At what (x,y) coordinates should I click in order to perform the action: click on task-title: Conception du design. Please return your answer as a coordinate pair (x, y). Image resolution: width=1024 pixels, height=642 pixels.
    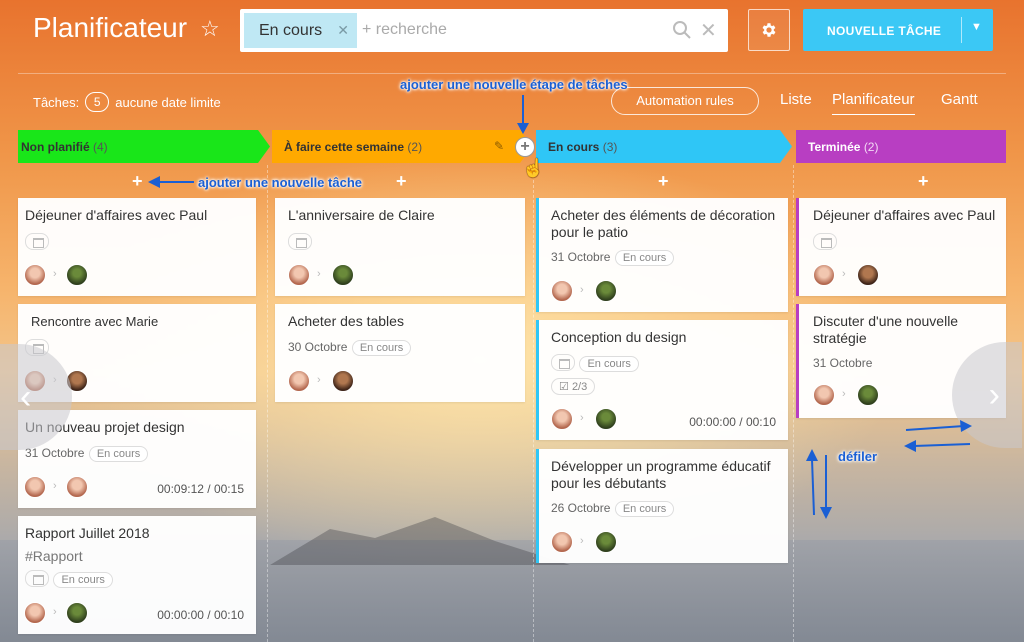
    Looking at the image, I should click on (665, 337).